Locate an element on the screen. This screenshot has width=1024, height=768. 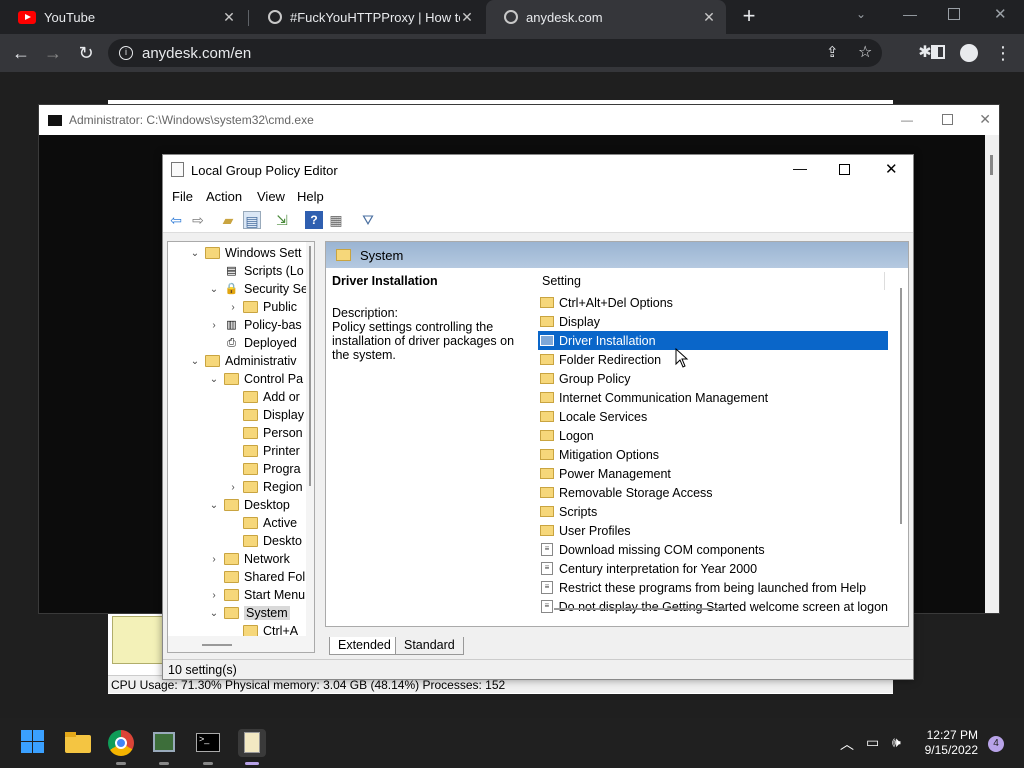
setting-row: ≡ Download missing COM components is located at coordinates (713, 549).